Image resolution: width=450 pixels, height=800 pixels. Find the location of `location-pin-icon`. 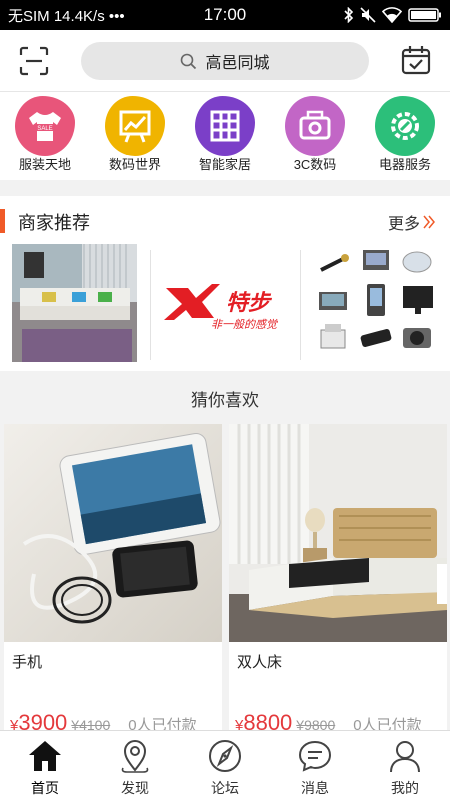

location-pin-icon is located at coordinates (135, 756).